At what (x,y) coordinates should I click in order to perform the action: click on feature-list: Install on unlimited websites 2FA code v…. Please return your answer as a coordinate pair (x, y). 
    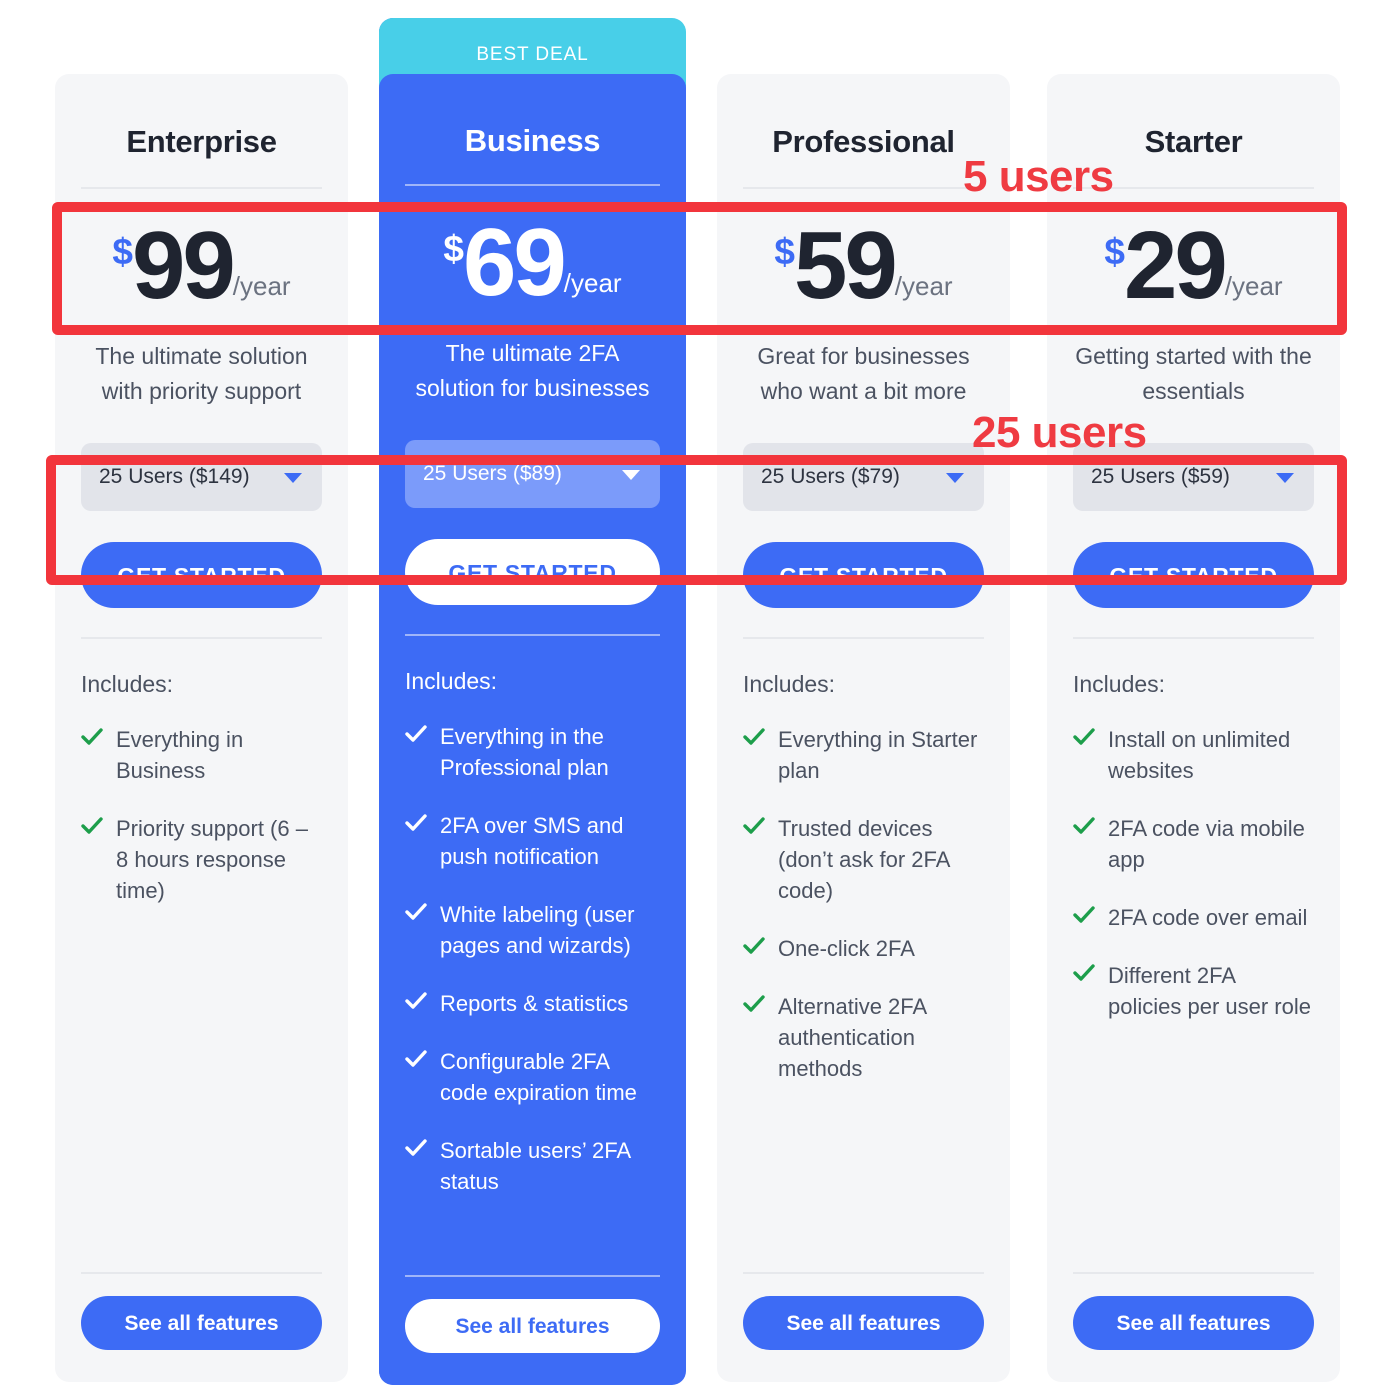
    Looking at the image, I should click on (1193, 873).